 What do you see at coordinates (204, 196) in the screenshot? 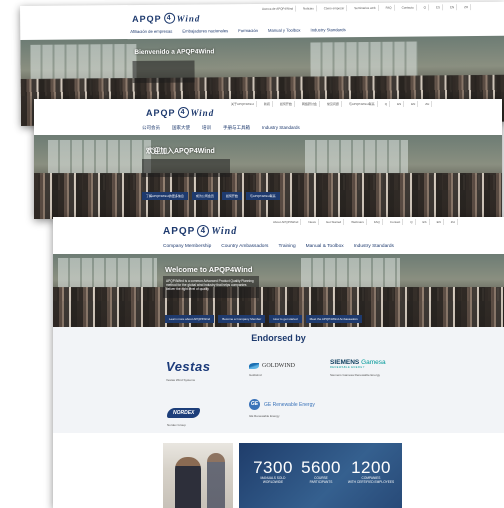
I see `become-member-button: 成为公司会员` at bounding box center [204, 196].